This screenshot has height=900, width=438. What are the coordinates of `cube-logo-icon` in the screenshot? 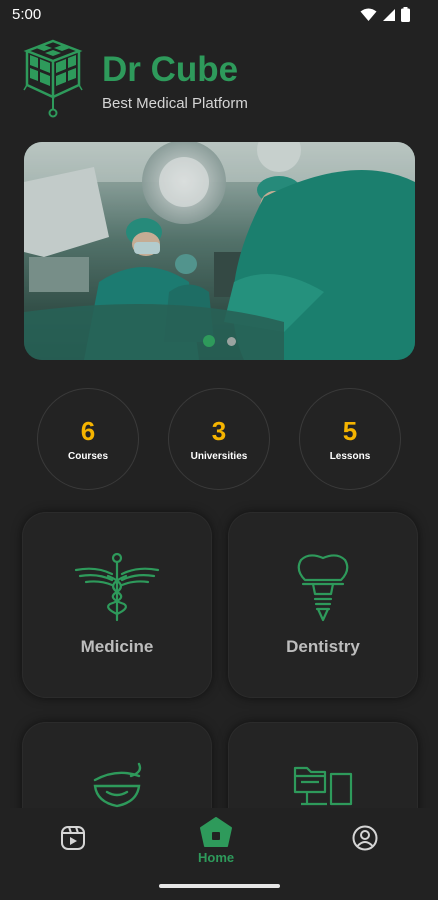 It's located at (53, 78).